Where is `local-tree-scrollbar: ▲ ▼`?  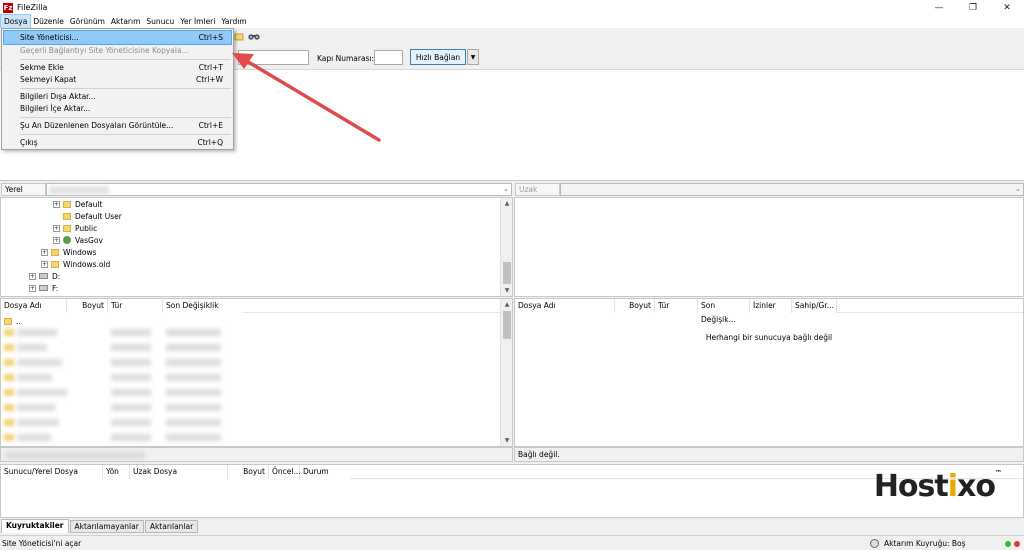 local-tree-scrollbar: ▲ ▼ is located at coordinates (506, 247).